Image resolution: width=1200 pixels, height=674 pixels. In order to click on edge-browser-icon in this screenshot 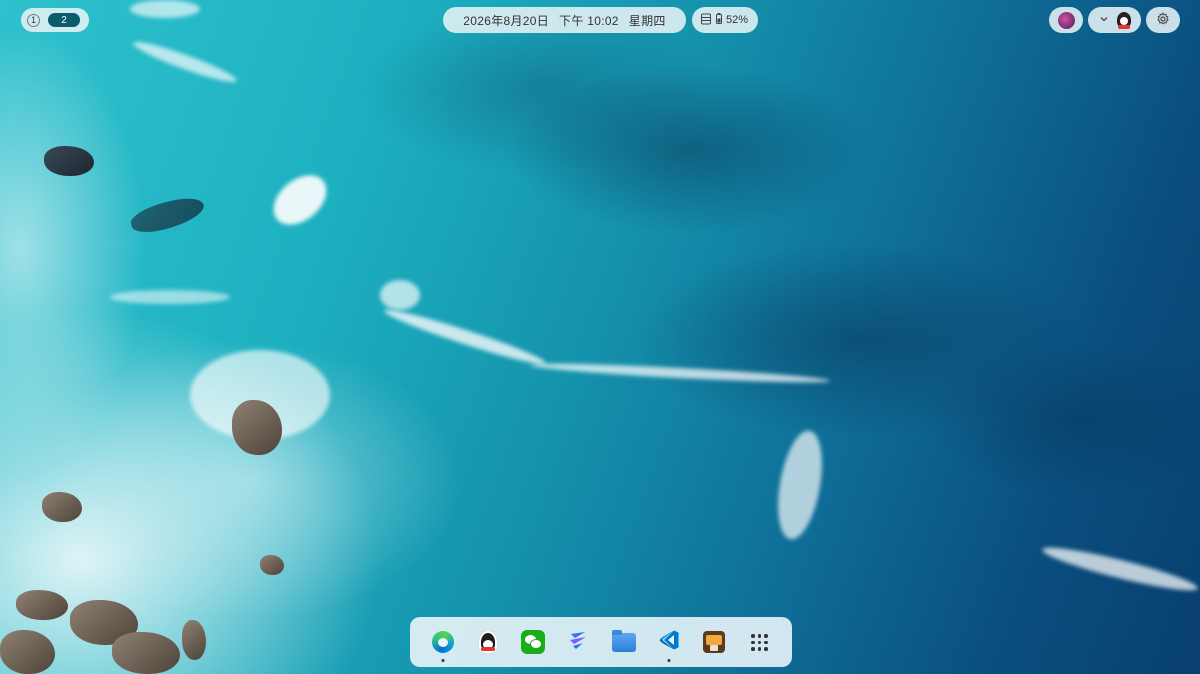, I will do `click(442, 642)`.